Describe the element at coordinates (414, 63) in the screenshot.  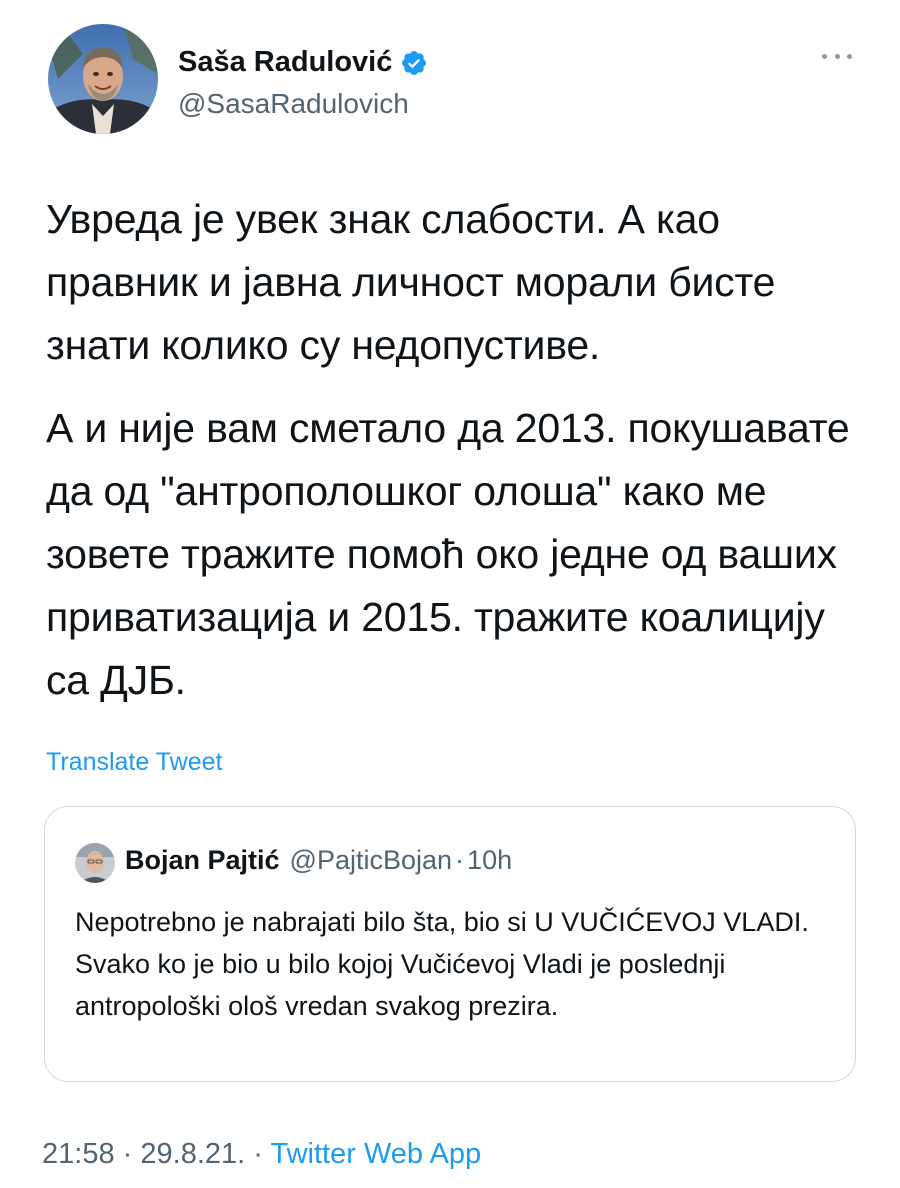
I see `verified-badge-icon` at that location.